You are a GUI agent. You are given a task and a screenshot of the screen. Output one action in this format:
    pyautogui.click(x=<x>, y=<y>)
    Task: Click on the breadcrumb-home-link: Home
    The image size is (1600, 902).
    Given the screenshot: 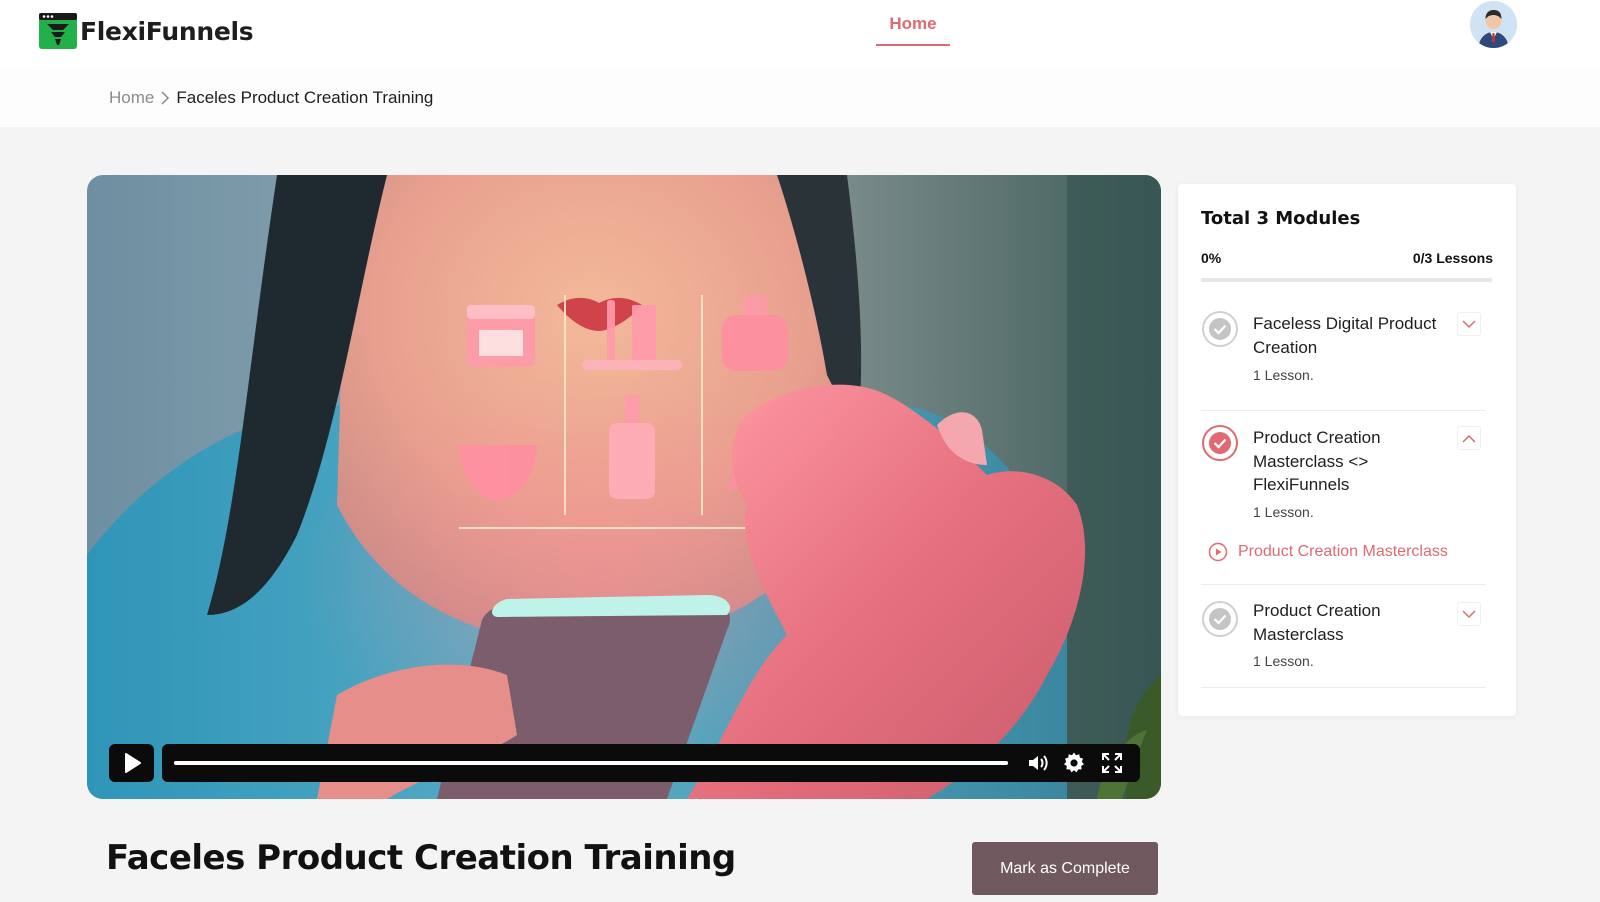 What is the action you would take?
    pyautogui.click(x=131, y=98)
    